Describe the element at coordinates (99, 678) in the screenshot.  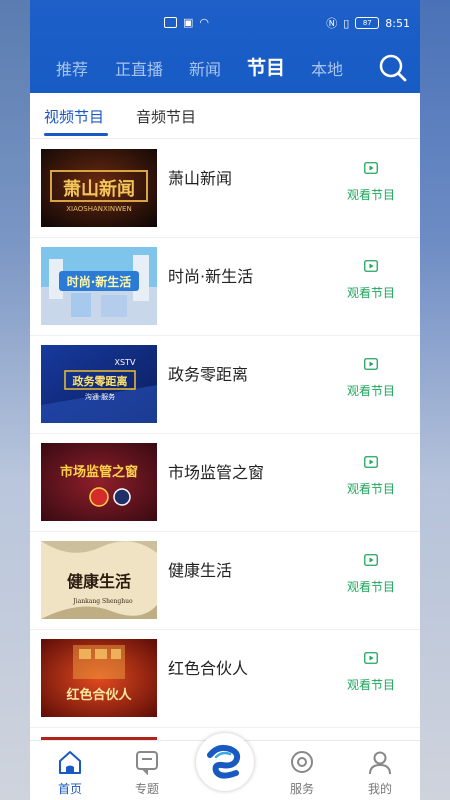
I see `program-thumbnail: 红色合伙人` at that location.